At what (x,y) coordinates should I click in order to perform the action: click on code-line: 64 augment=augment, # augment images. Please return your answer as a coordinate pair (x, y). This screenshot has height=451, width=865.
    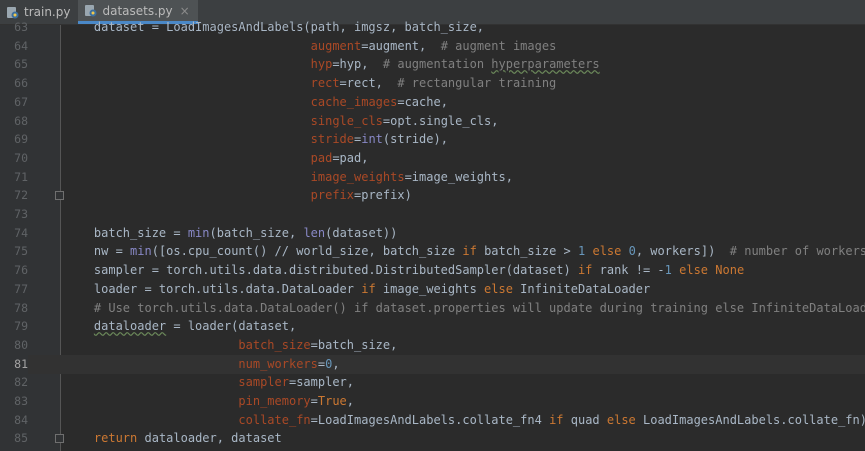
    Looking at the image, I should click on (432, 46).